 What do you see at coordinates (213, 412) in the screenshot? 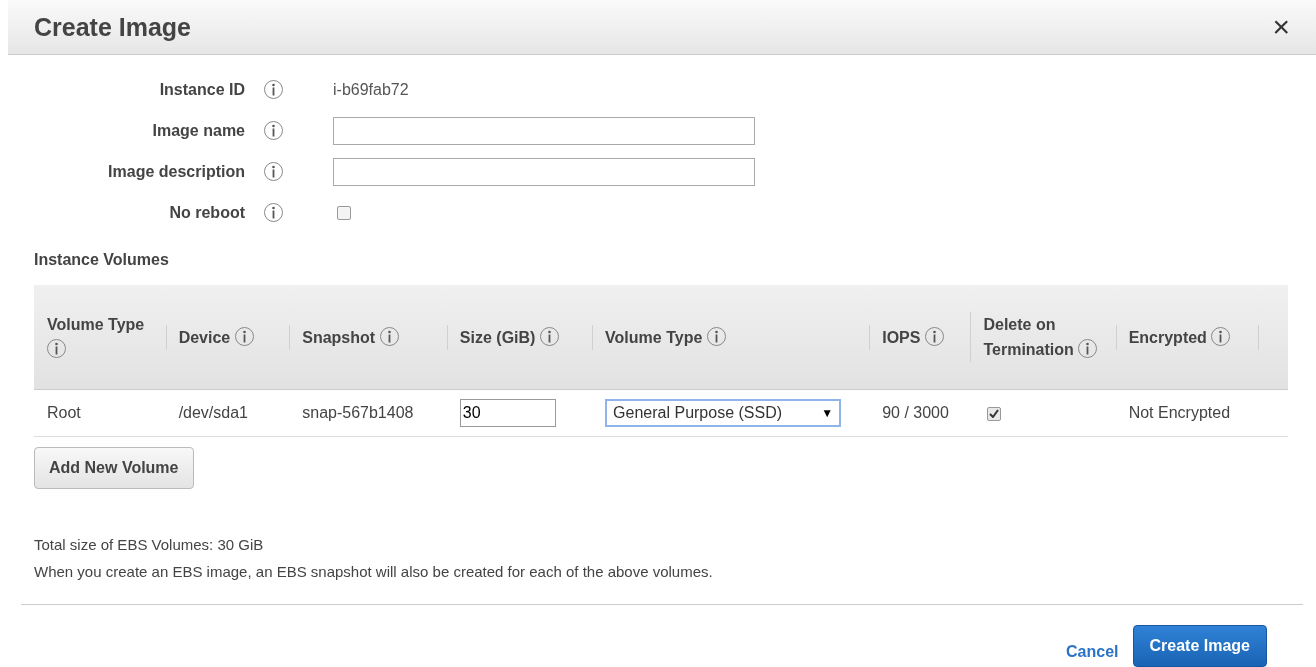
I see `table-cell: /dev/sda1` at bounding box center [213, 412].